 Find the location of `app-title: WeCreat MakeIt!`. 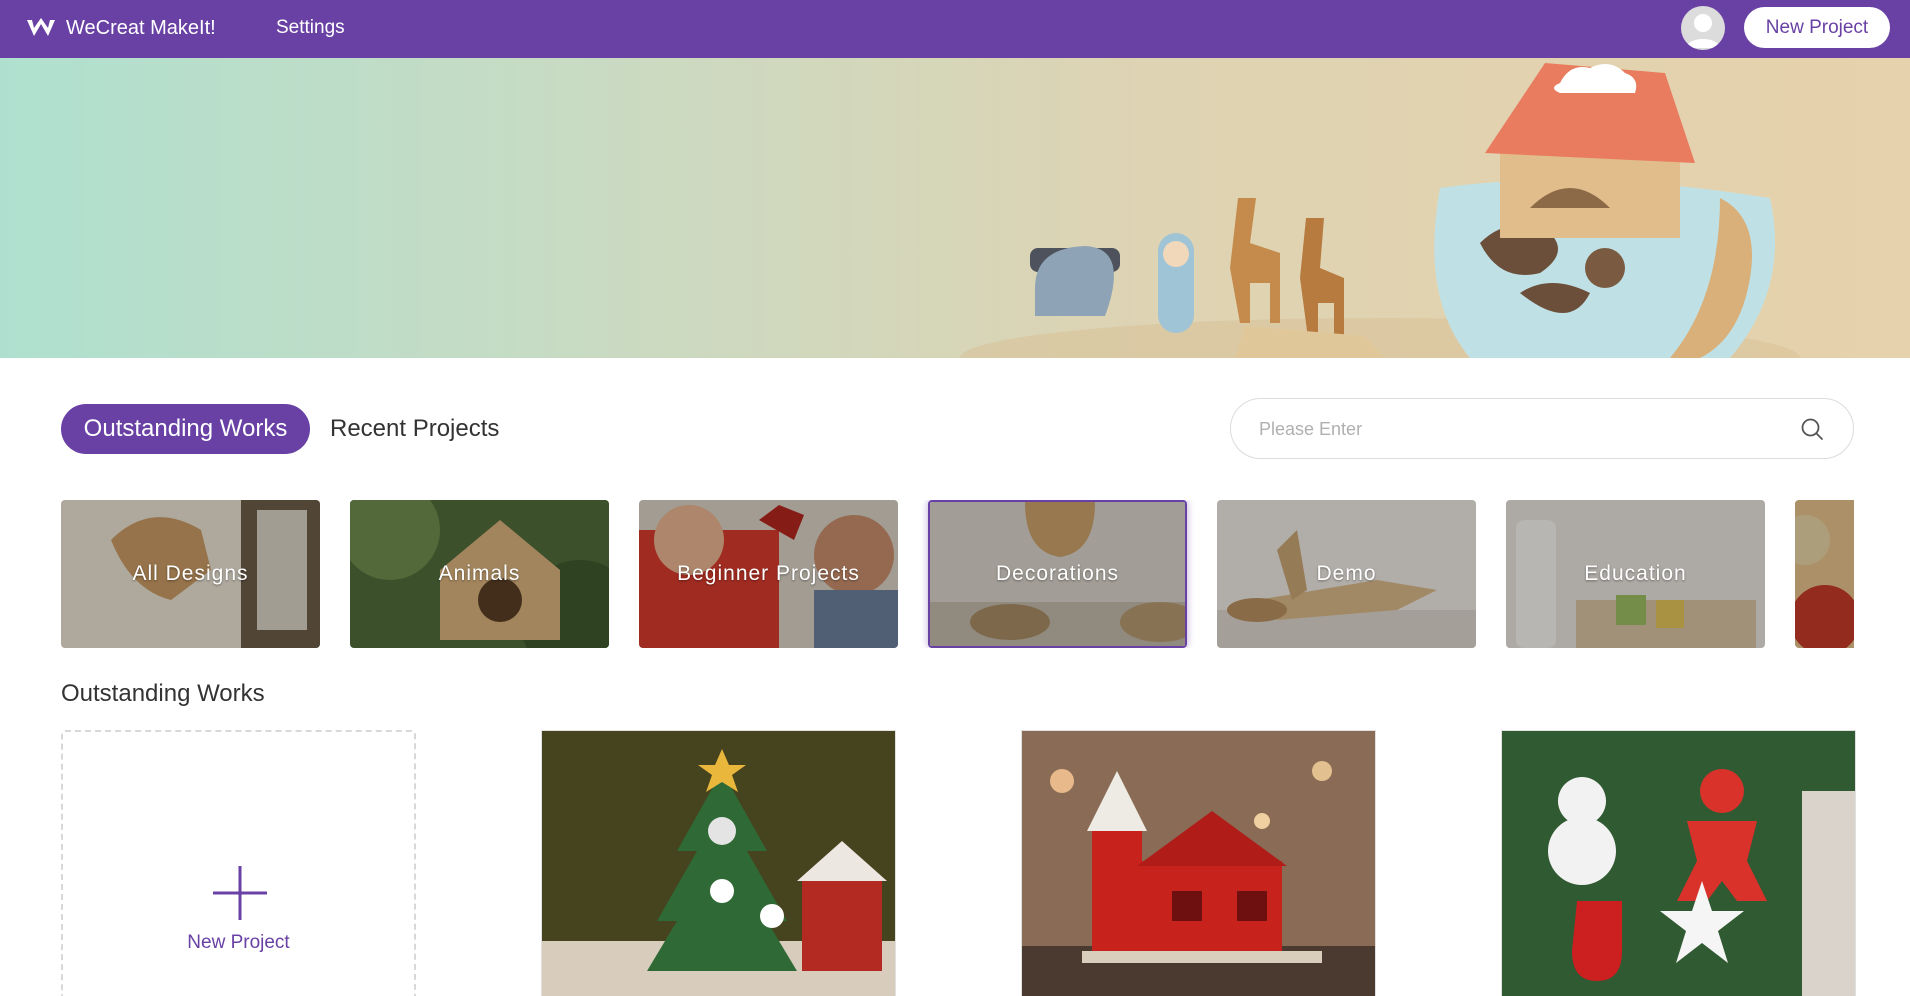

app-title: WeCreat MakeIt! is located at coordinates (141, 28).